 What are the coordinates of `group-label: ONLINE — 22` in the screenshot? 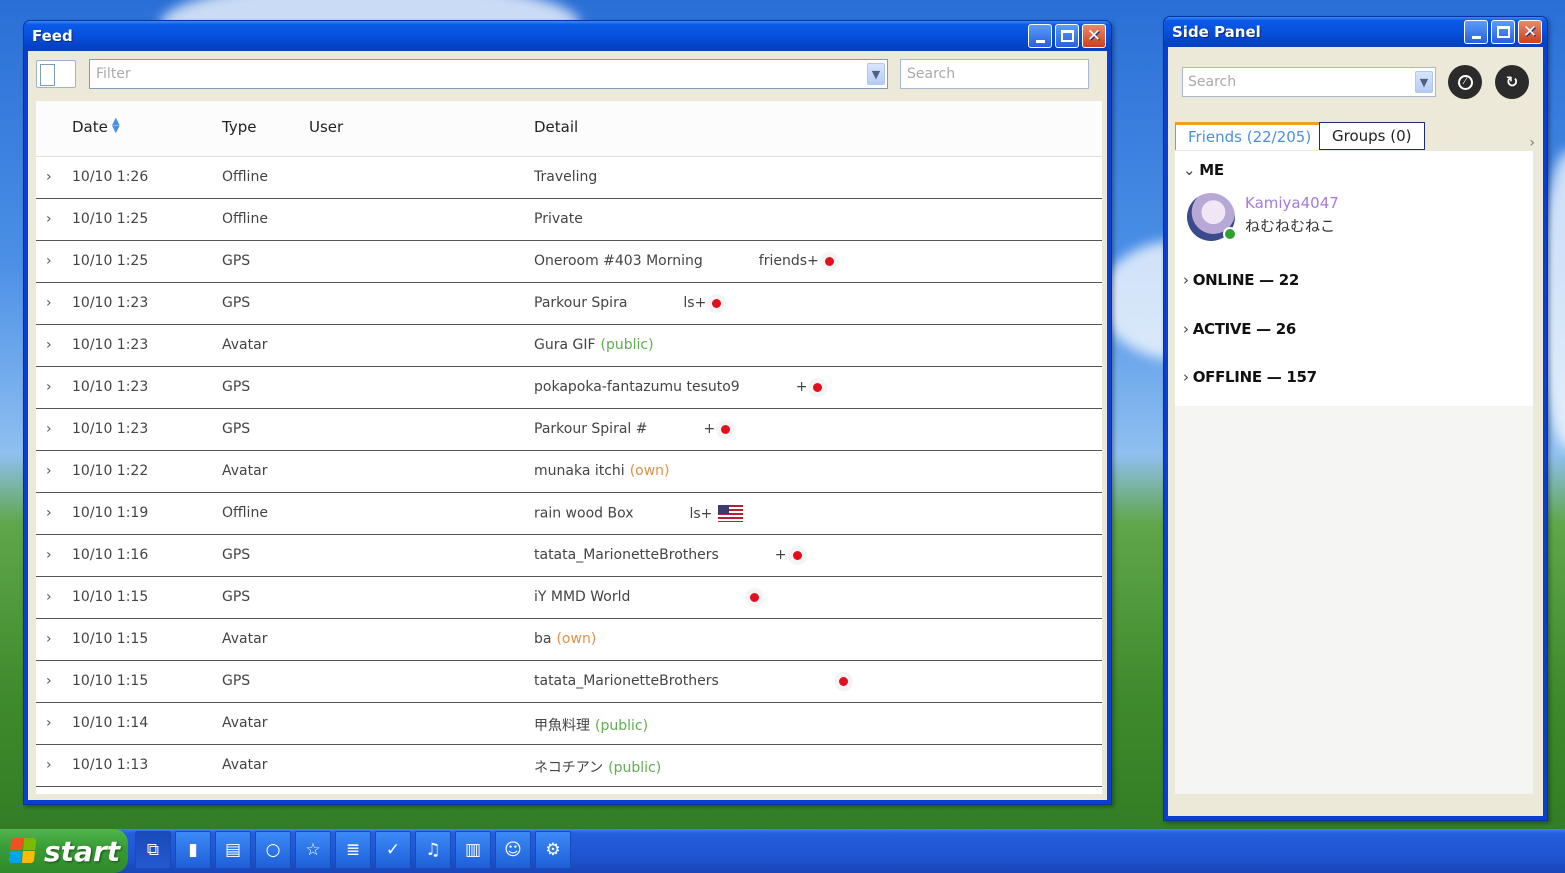 It's located at (1246, 280).